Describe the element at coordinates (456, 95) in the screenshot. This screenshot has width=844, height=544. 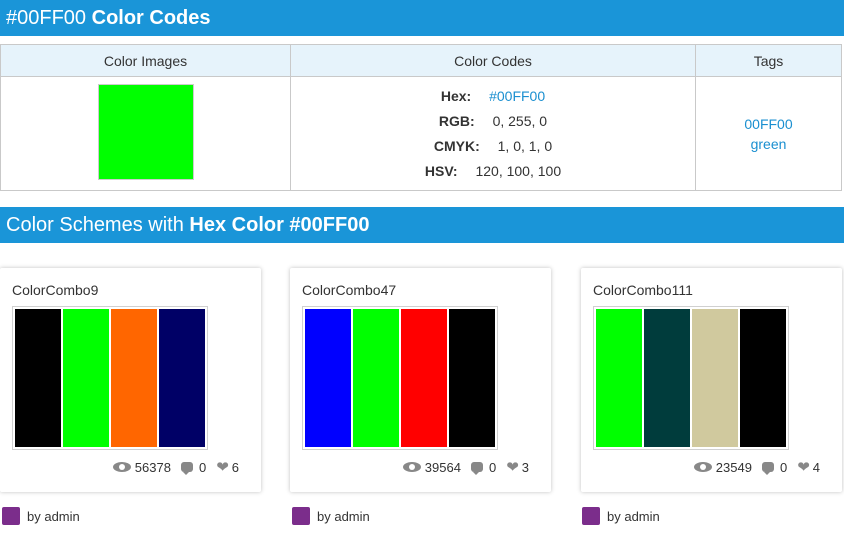
I see `hex-label: Hex:` at that location.